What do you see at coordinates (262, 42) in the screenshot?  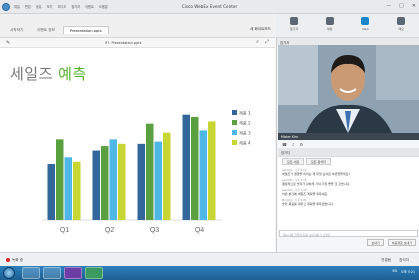 I see `zoom-controls: ⌕ ⤢` at bounding box center [262, 42].